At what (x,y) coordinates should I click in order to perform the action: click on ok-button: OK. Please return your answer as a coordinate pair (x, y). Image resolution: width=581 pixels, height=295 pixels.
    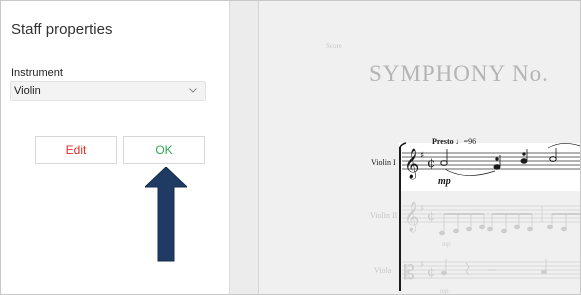
    Looking at the image, I should click on (164, 150).